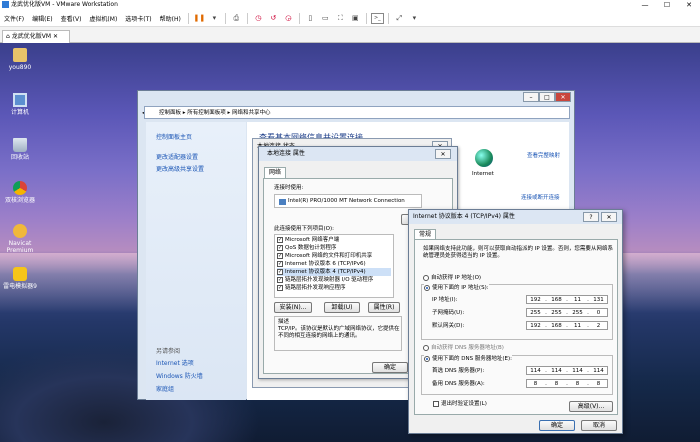  What do you see at coordinates (358, 154) in the screenshot?
I see `props-titlebar: 本地连接 属性` at bounding box center [358, 154].